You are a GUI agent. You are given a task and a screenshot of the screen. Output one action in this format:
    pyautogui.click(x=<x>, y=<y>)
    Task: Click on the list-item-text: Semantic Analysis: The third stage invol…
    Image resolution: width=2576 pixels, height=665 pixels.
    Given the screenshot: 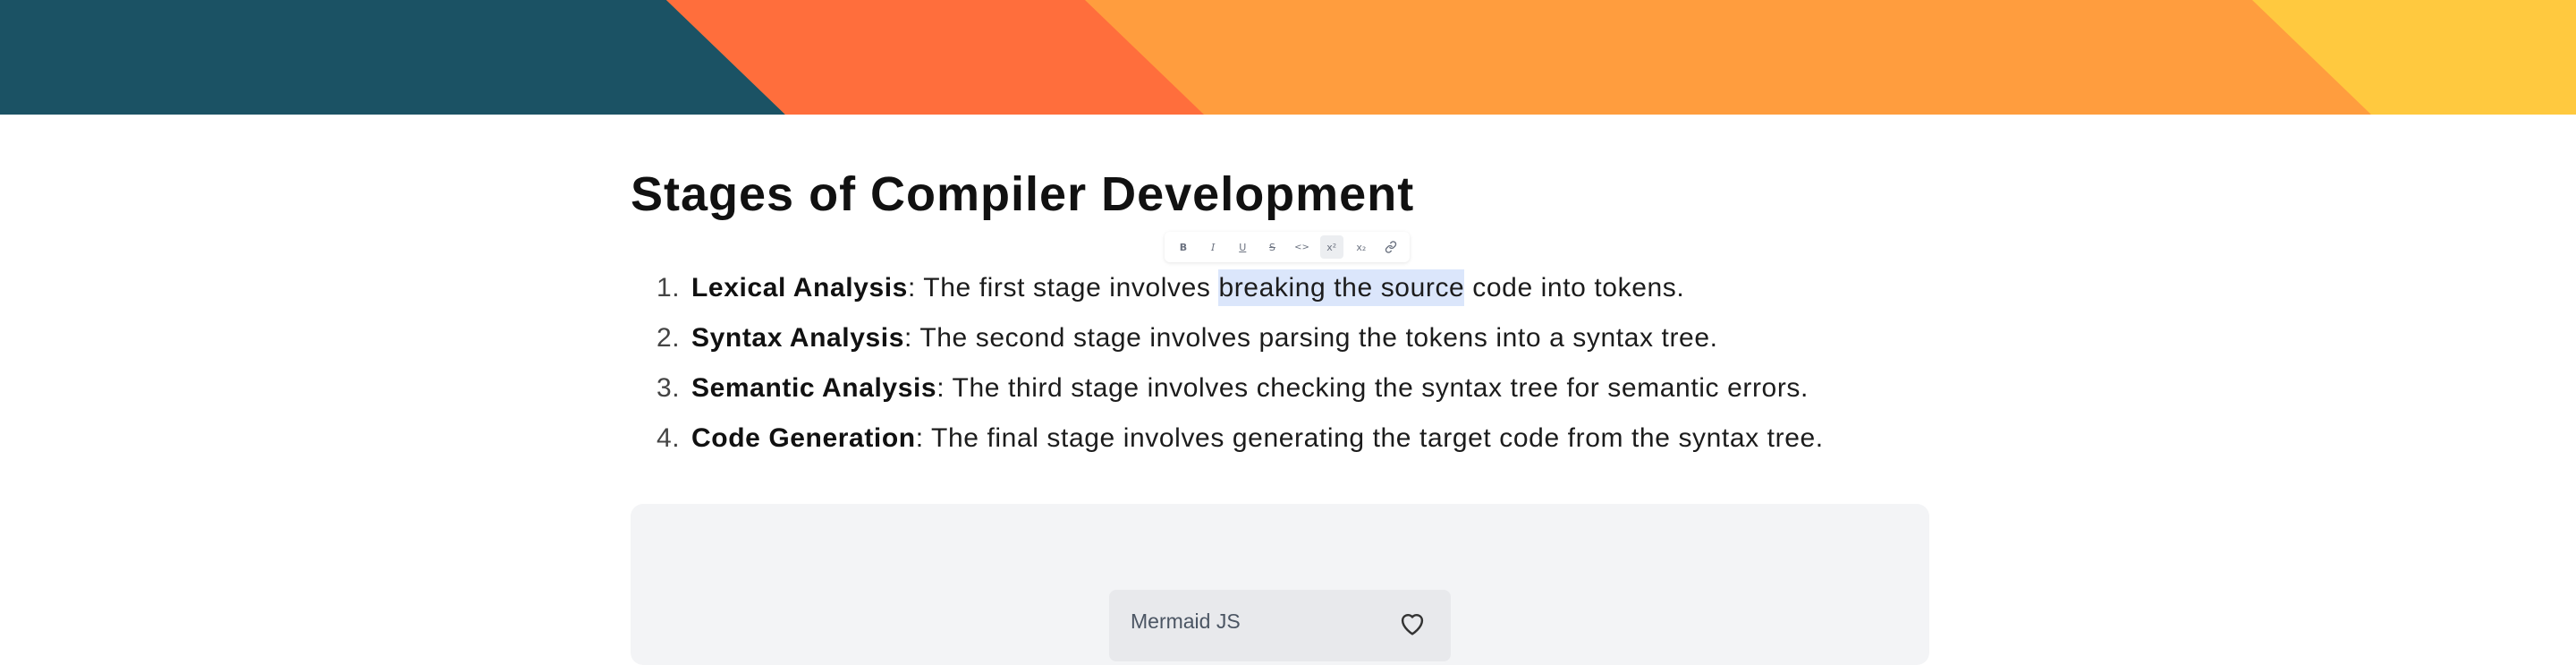 What is the action you would take?
    pyautogui.click(x=1250, y=389)
    